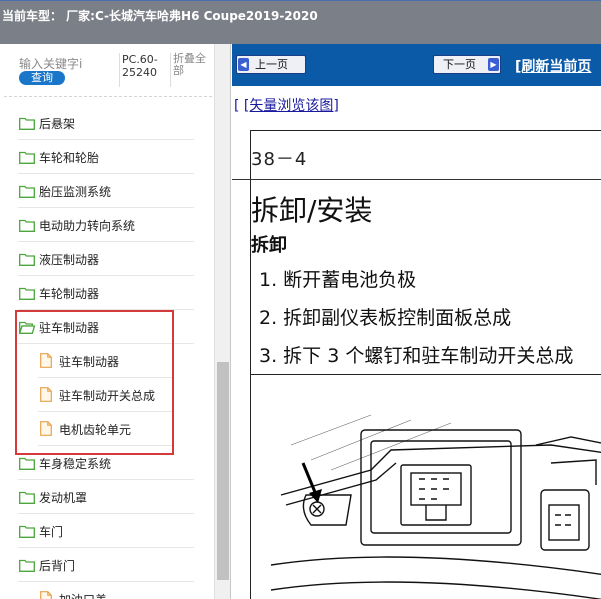 The height and width of the screenshot is (599, 601). What do you see at coordinates (237, 106) in the screenshot?
I see `vector-link-prefix: [` at bounding box center [237, 106].